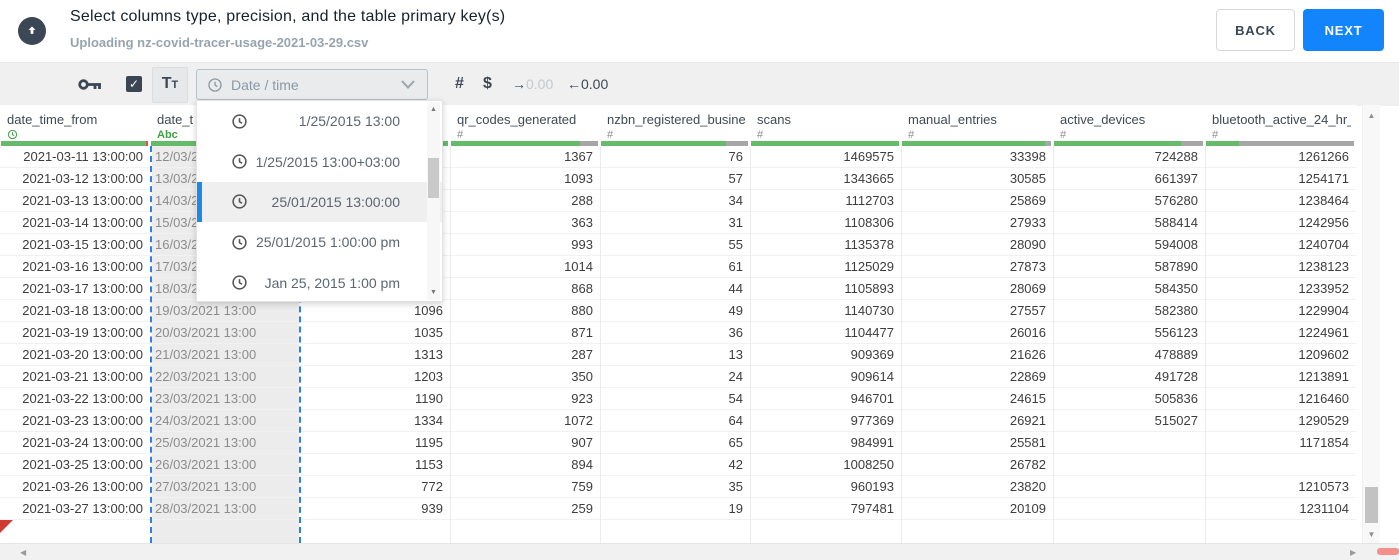  What do you see at coordinates (134, 84) in the screenshot?
I see `include-column-checkbox: ✓` at bounding box center [134, 84].